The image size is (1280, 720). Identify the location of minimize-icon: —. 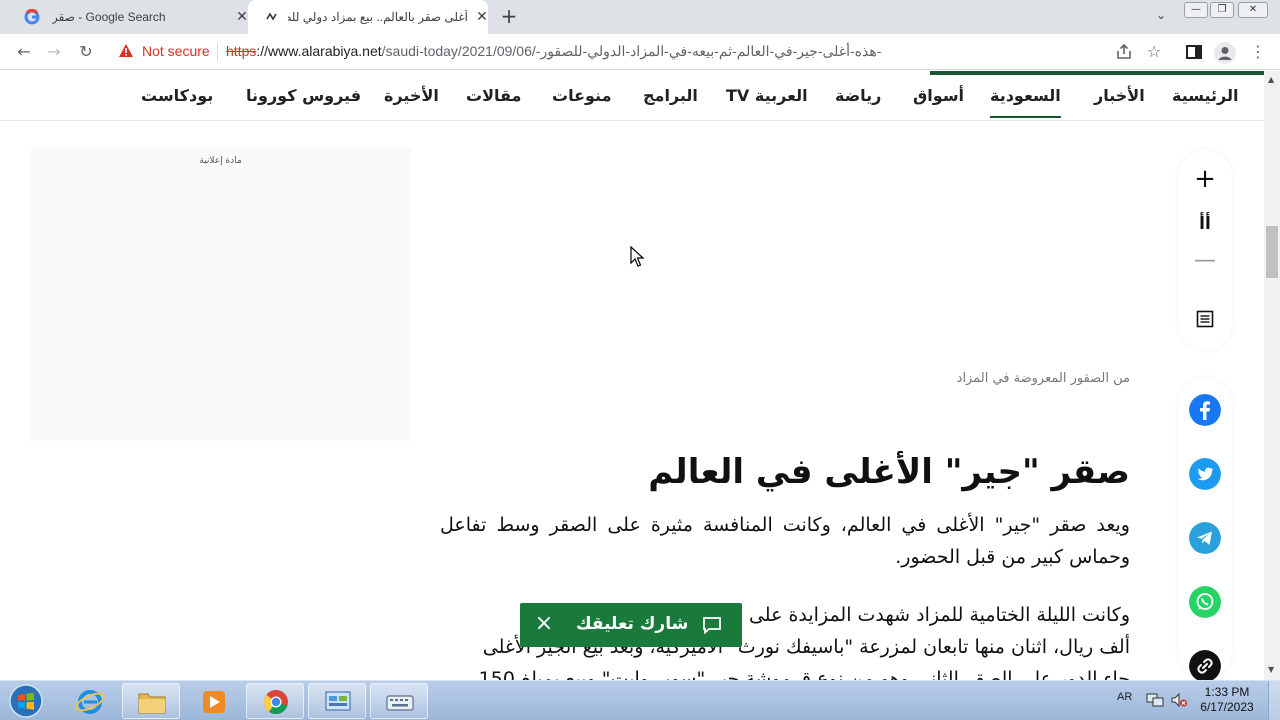
(1196, 10).